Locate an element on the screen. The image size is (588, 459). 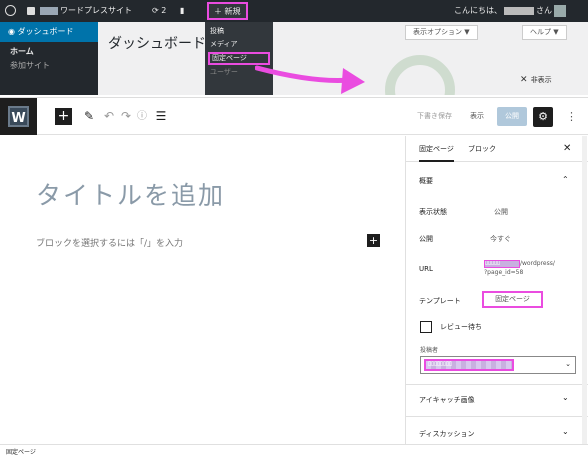
inline-add-block-button: + is located at coordinates (373, 240).